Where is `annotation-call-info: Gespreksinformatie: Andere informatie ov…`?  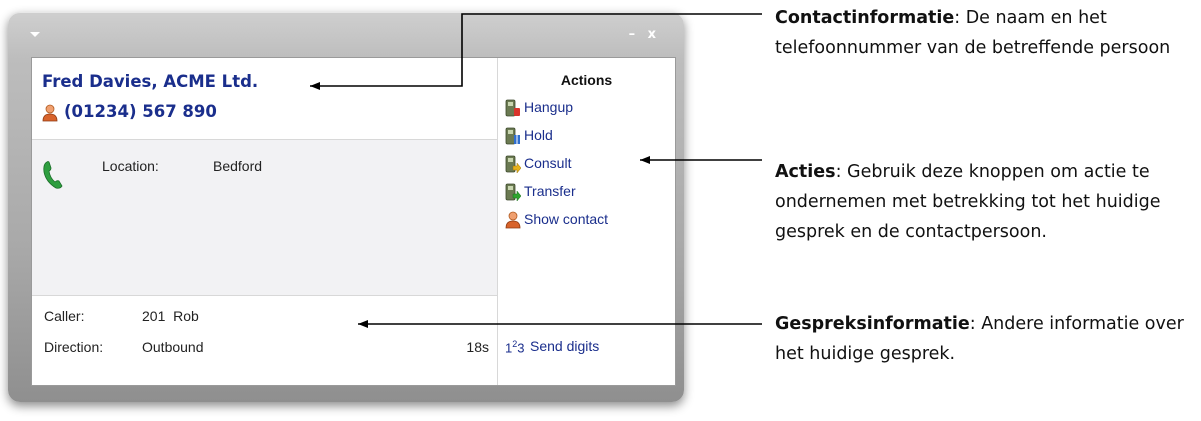 annotation-call-info: Gespreksinformatie: Andere informatie ov… is located at coordinates (986, 339).